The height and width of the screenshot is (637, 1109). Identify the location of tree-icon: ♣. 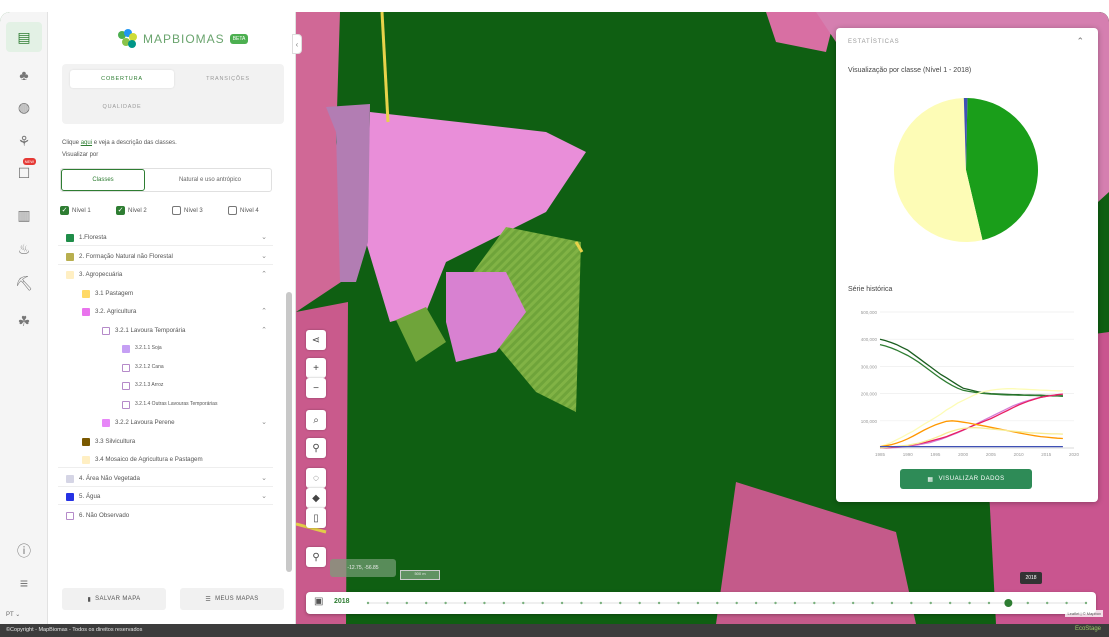
(24, 75).